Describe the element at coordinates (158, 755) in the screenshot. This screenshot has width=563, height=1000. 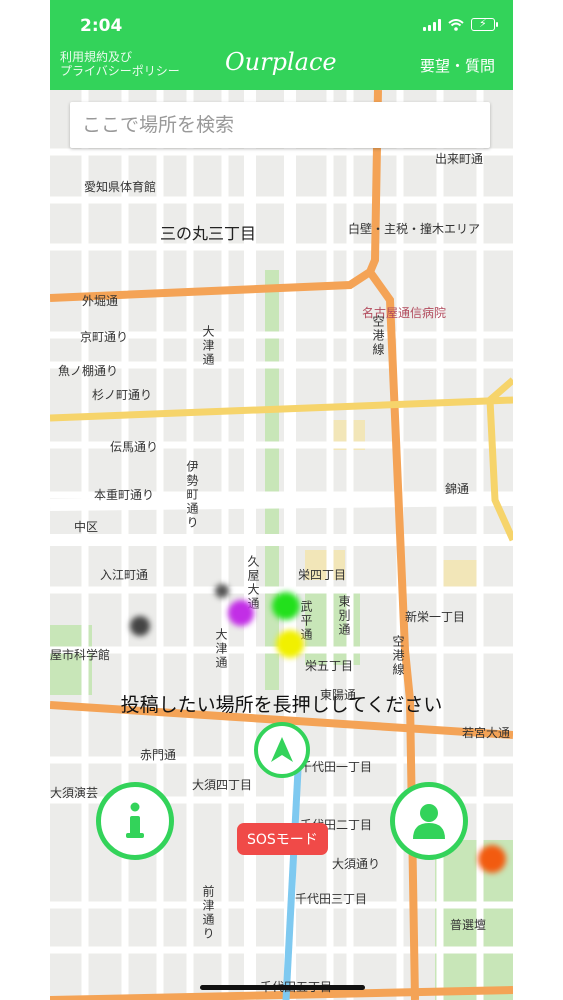
I see `map-label: 赤門通` at that location.